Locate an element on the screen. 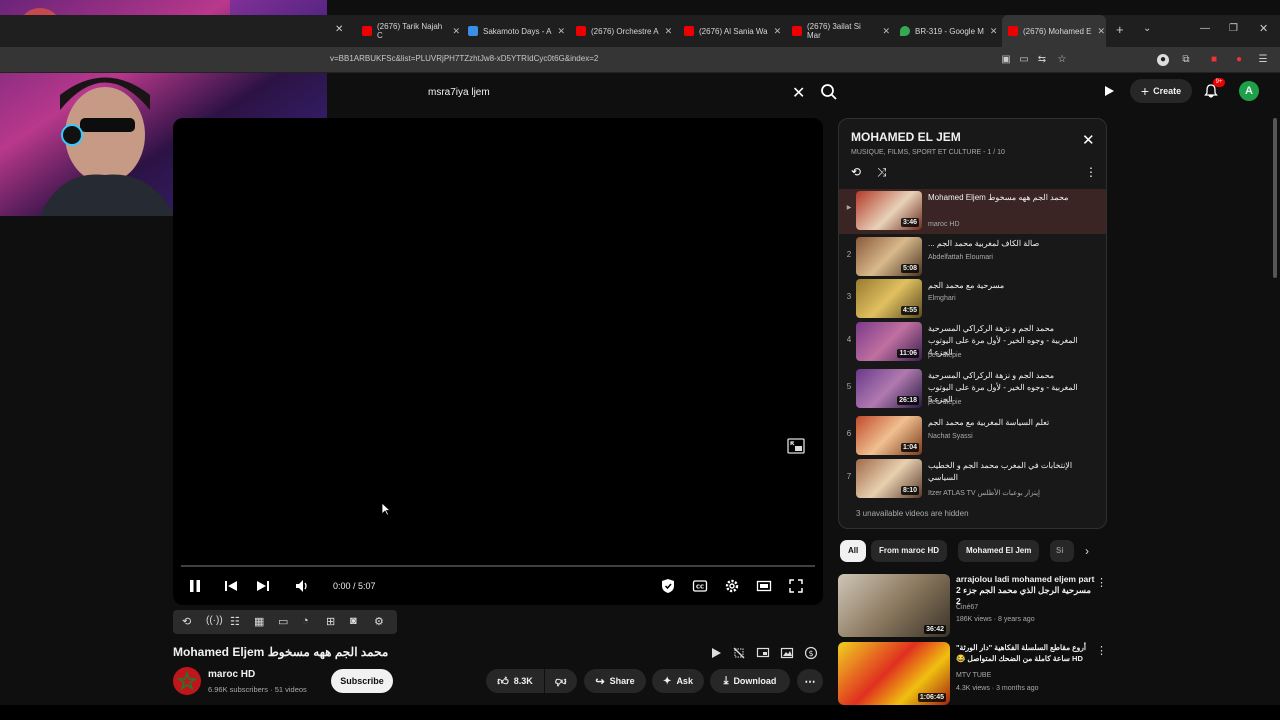 This screenshot has height=720, width=1280. more-actions-button: ⋯ is located at coordinates (810, 681).